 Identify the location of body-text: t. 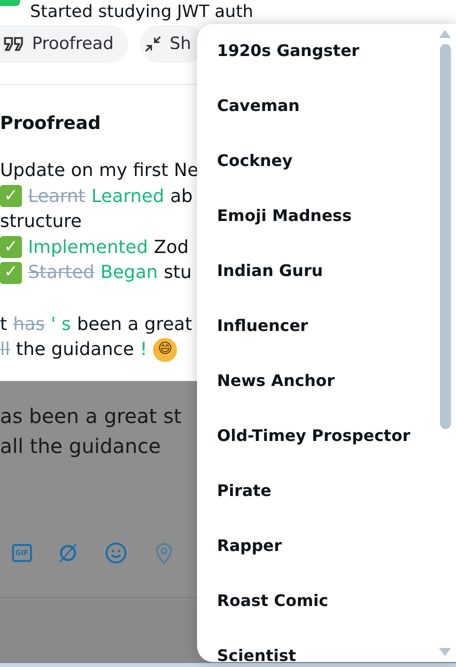
(4, 324).